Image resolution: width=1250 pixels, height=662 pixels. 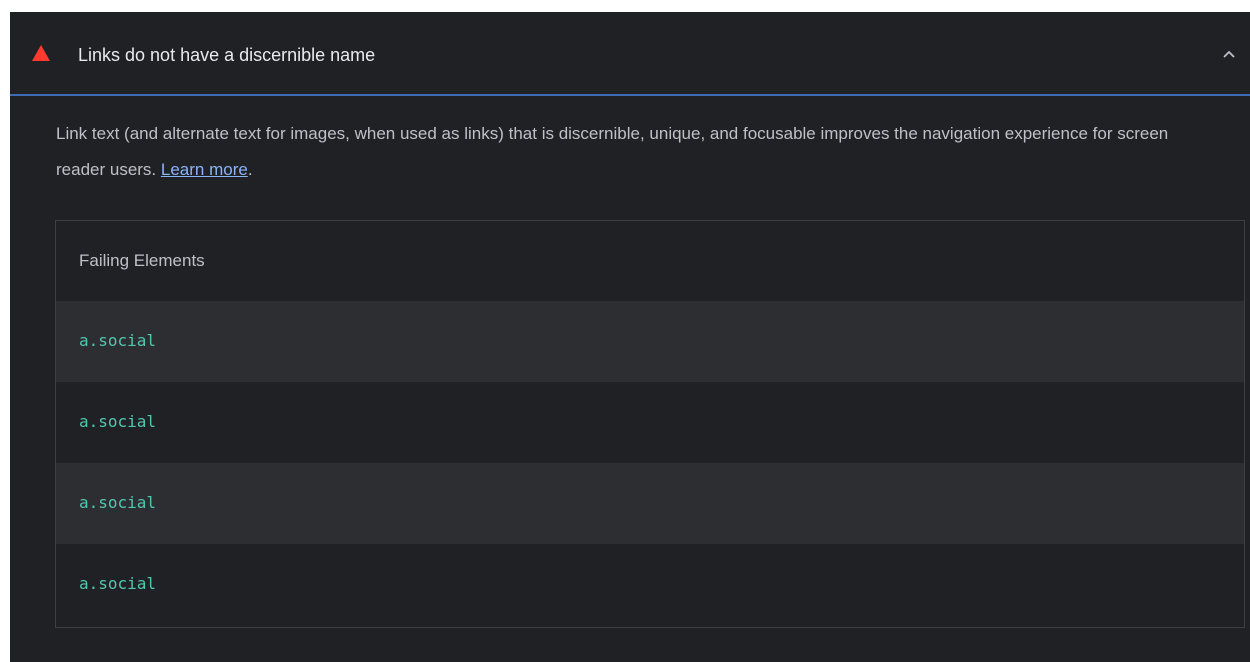 What do you see at coordinates (227, 55) in the screenshot?
I see `audit-title: Links do not have a discernible name` at bounding box center [227, 55].